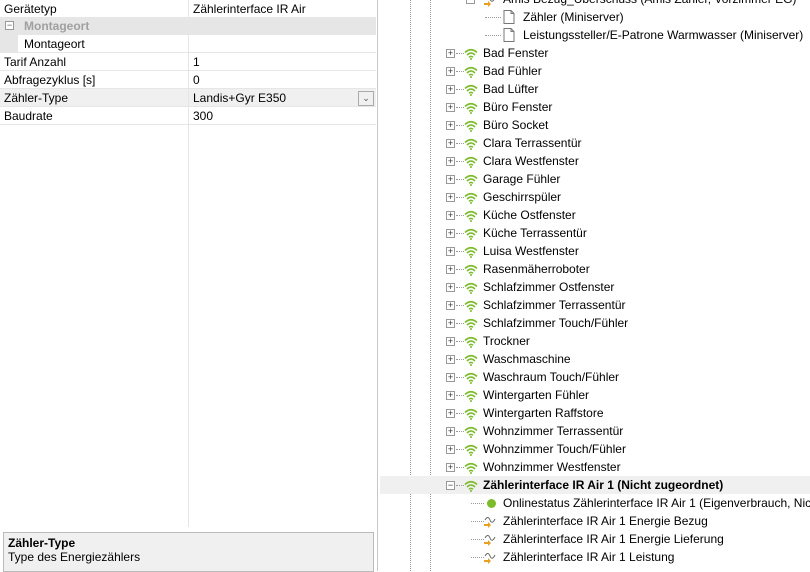 The width and height of the screenshot is (810, 572). Describe the element at coordinates (490, 521) in the screenshot. I see `meter-input-icon` at that location.